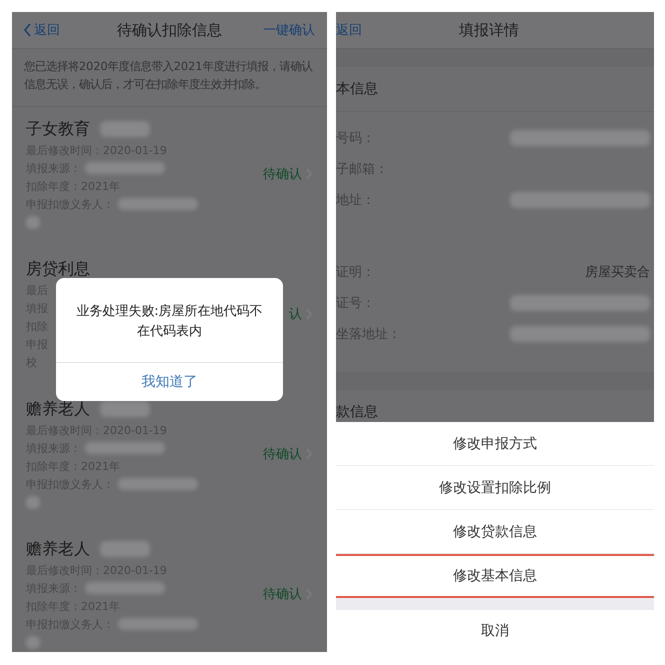  I want to click on notice-text: 您已选择将2020年度信息带入2021年度进行填报，请确认信息无误，确认后，才可在扣除年度生效并扣除。, so click(169, 78).